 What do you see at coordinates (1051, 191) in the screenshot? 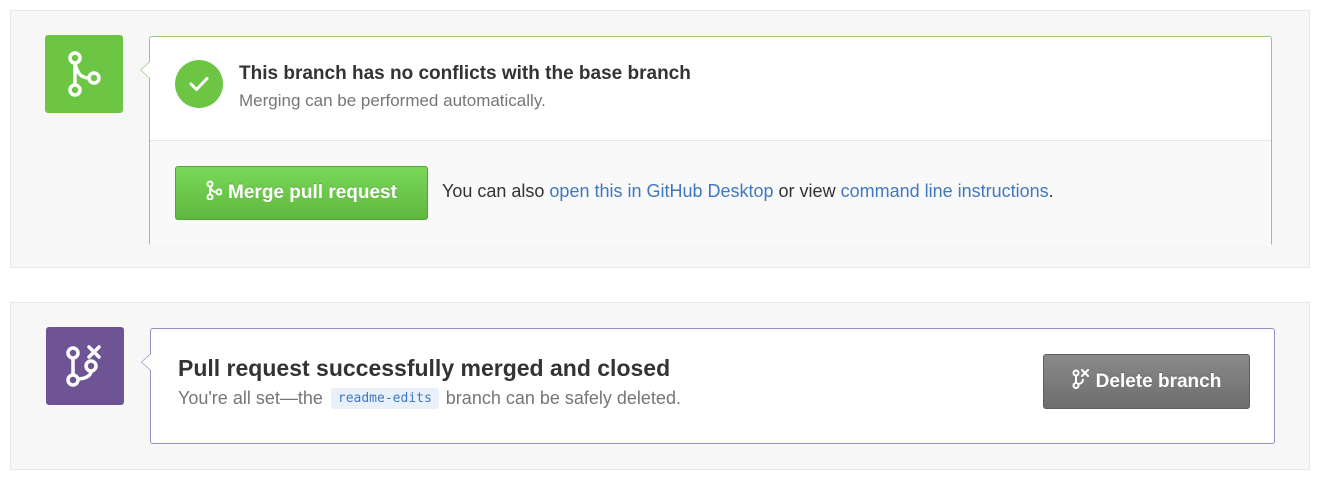
I see `alternate-text-suffix: .` at bounding box center [1051, 191].